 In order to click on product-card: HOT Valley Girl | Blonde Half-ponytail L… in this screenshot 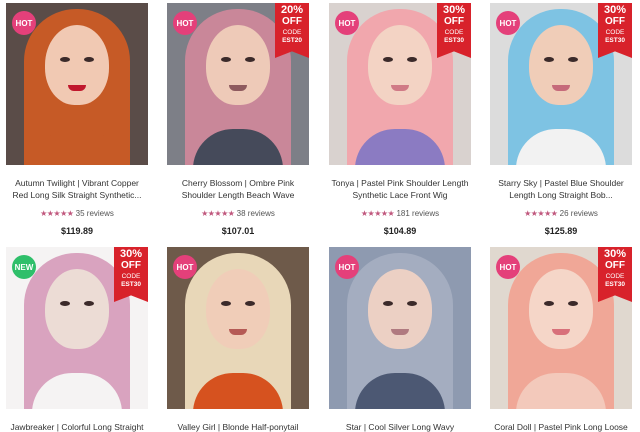, I will do `click(238, 339)`.